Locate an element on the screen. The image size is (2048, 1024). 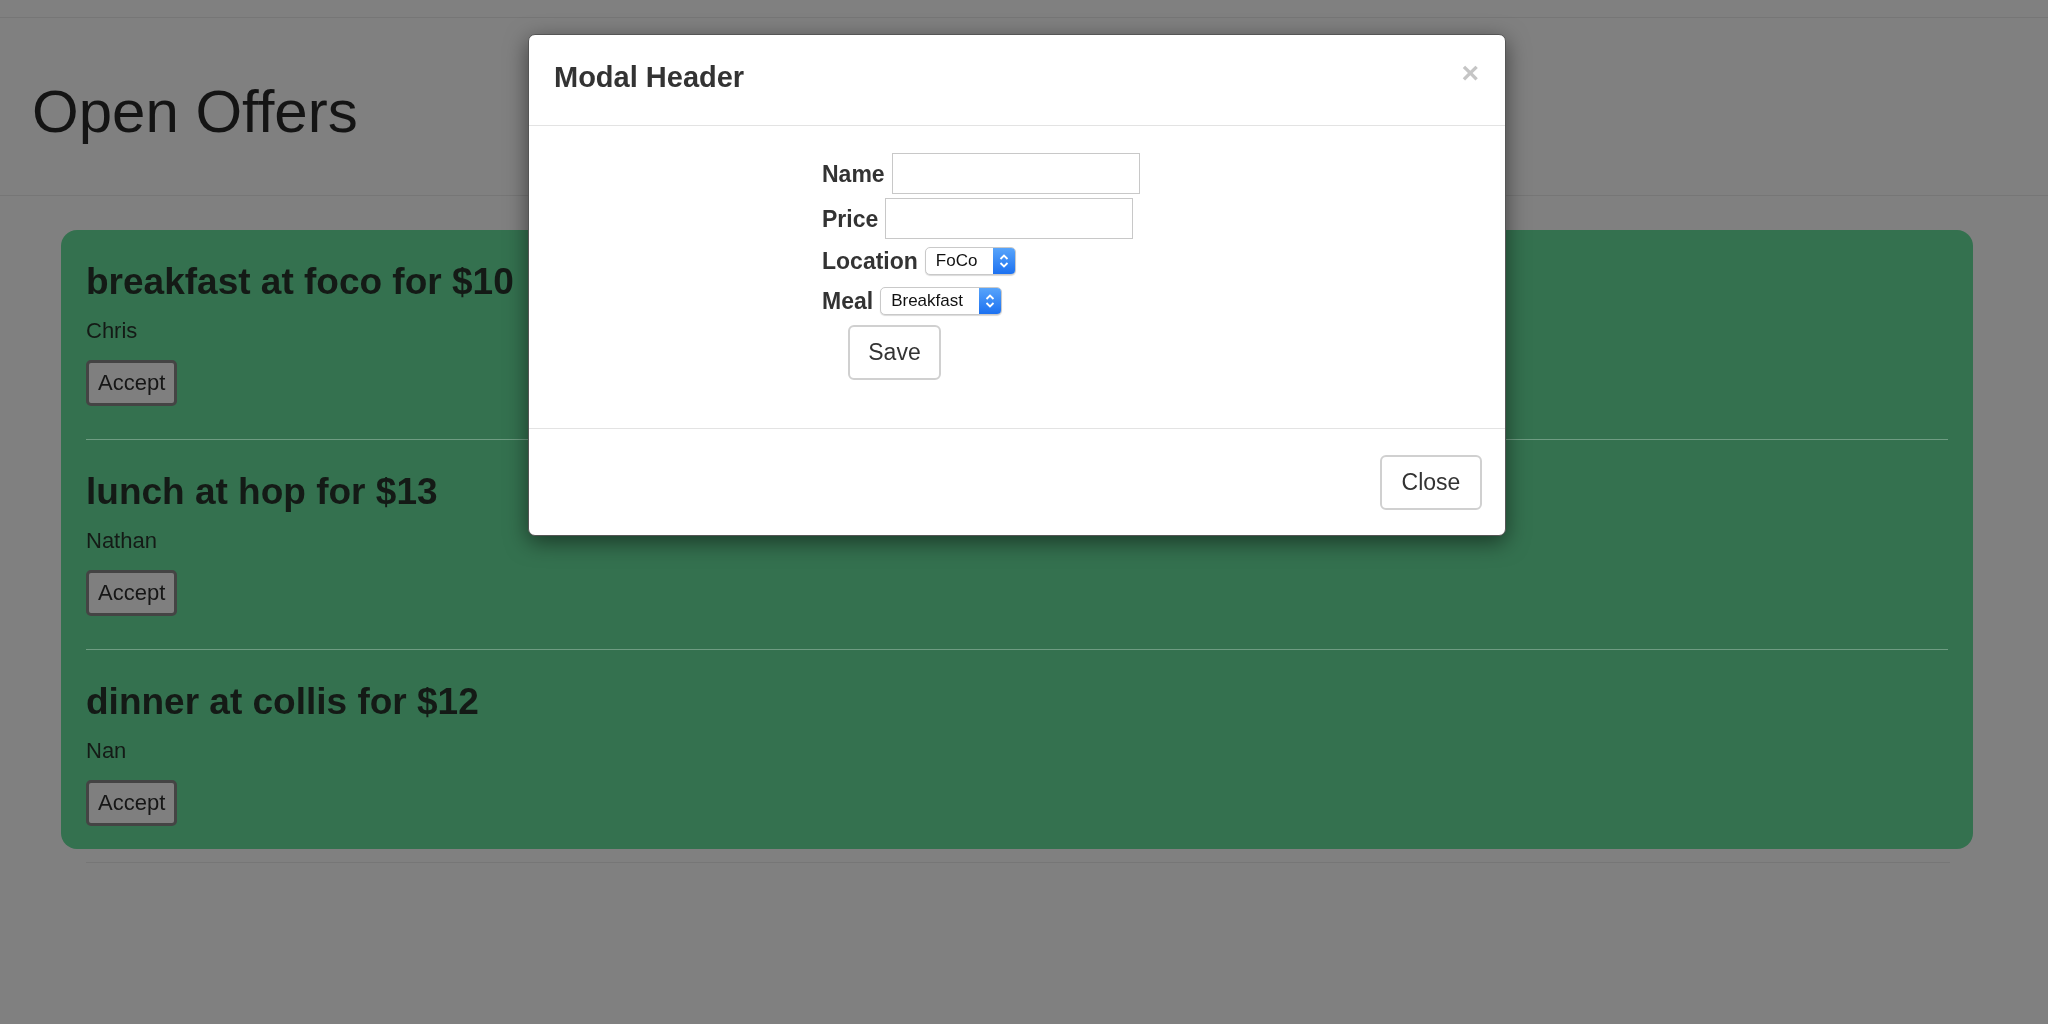
close-button: Close is located at coordinates (1431, 482).